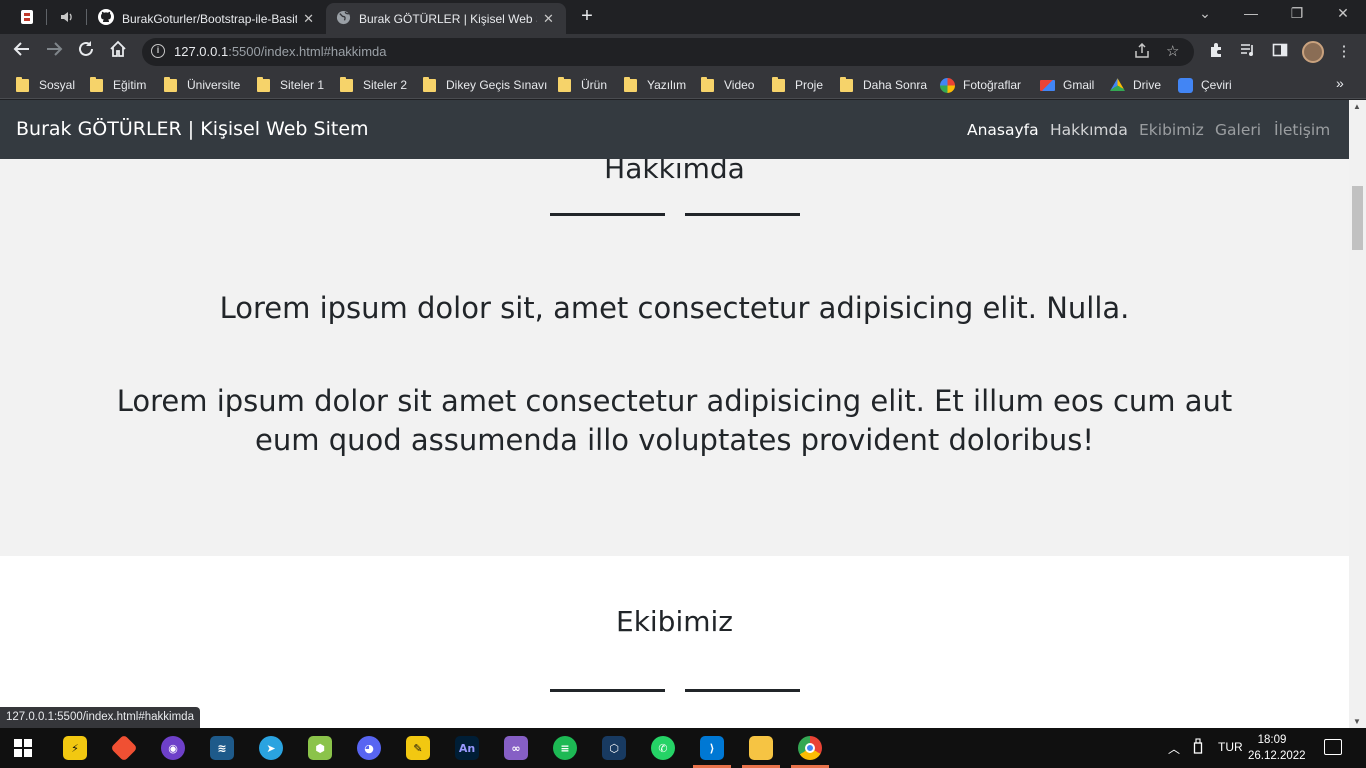  Describe the element at coordinates (173, 748) in the screenshot. I see `github-desktop-icon: ◉` at that location.